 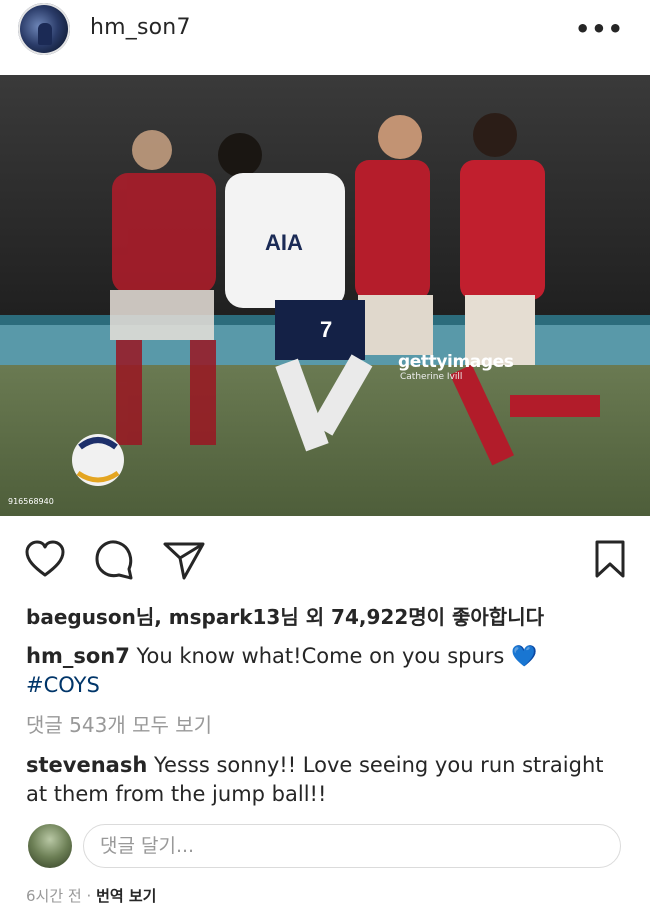 What do you see at coordinates (78, 656) in the screenshot?
I see `caption-username: hm_son7` at bounding box center [78, 656].